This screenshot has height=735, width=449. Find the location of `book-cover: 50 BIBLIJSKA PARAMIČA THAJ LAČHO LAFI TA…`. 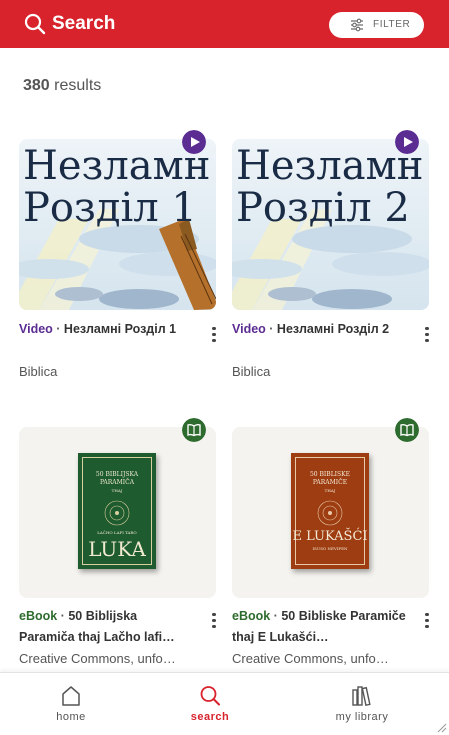

book-cover: 50 BIBLIJSKA PARAMIČA THAJ LAČHO LAFI TA… is located at coordinates (117, 511).